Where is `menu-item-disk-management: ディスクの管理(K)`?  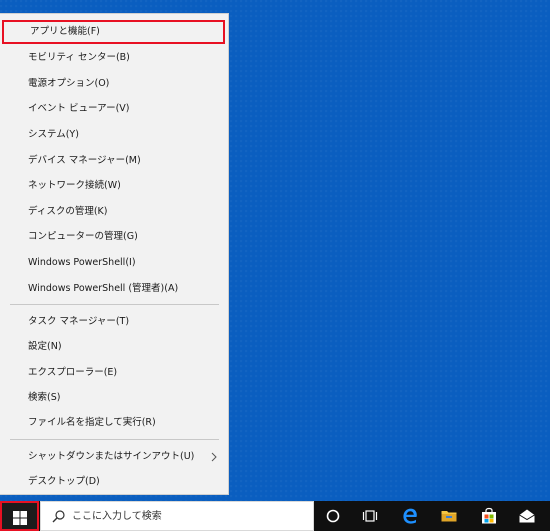 menu-item-disk-management: ディスクの管理(K) is located at coordinates (114, 212).